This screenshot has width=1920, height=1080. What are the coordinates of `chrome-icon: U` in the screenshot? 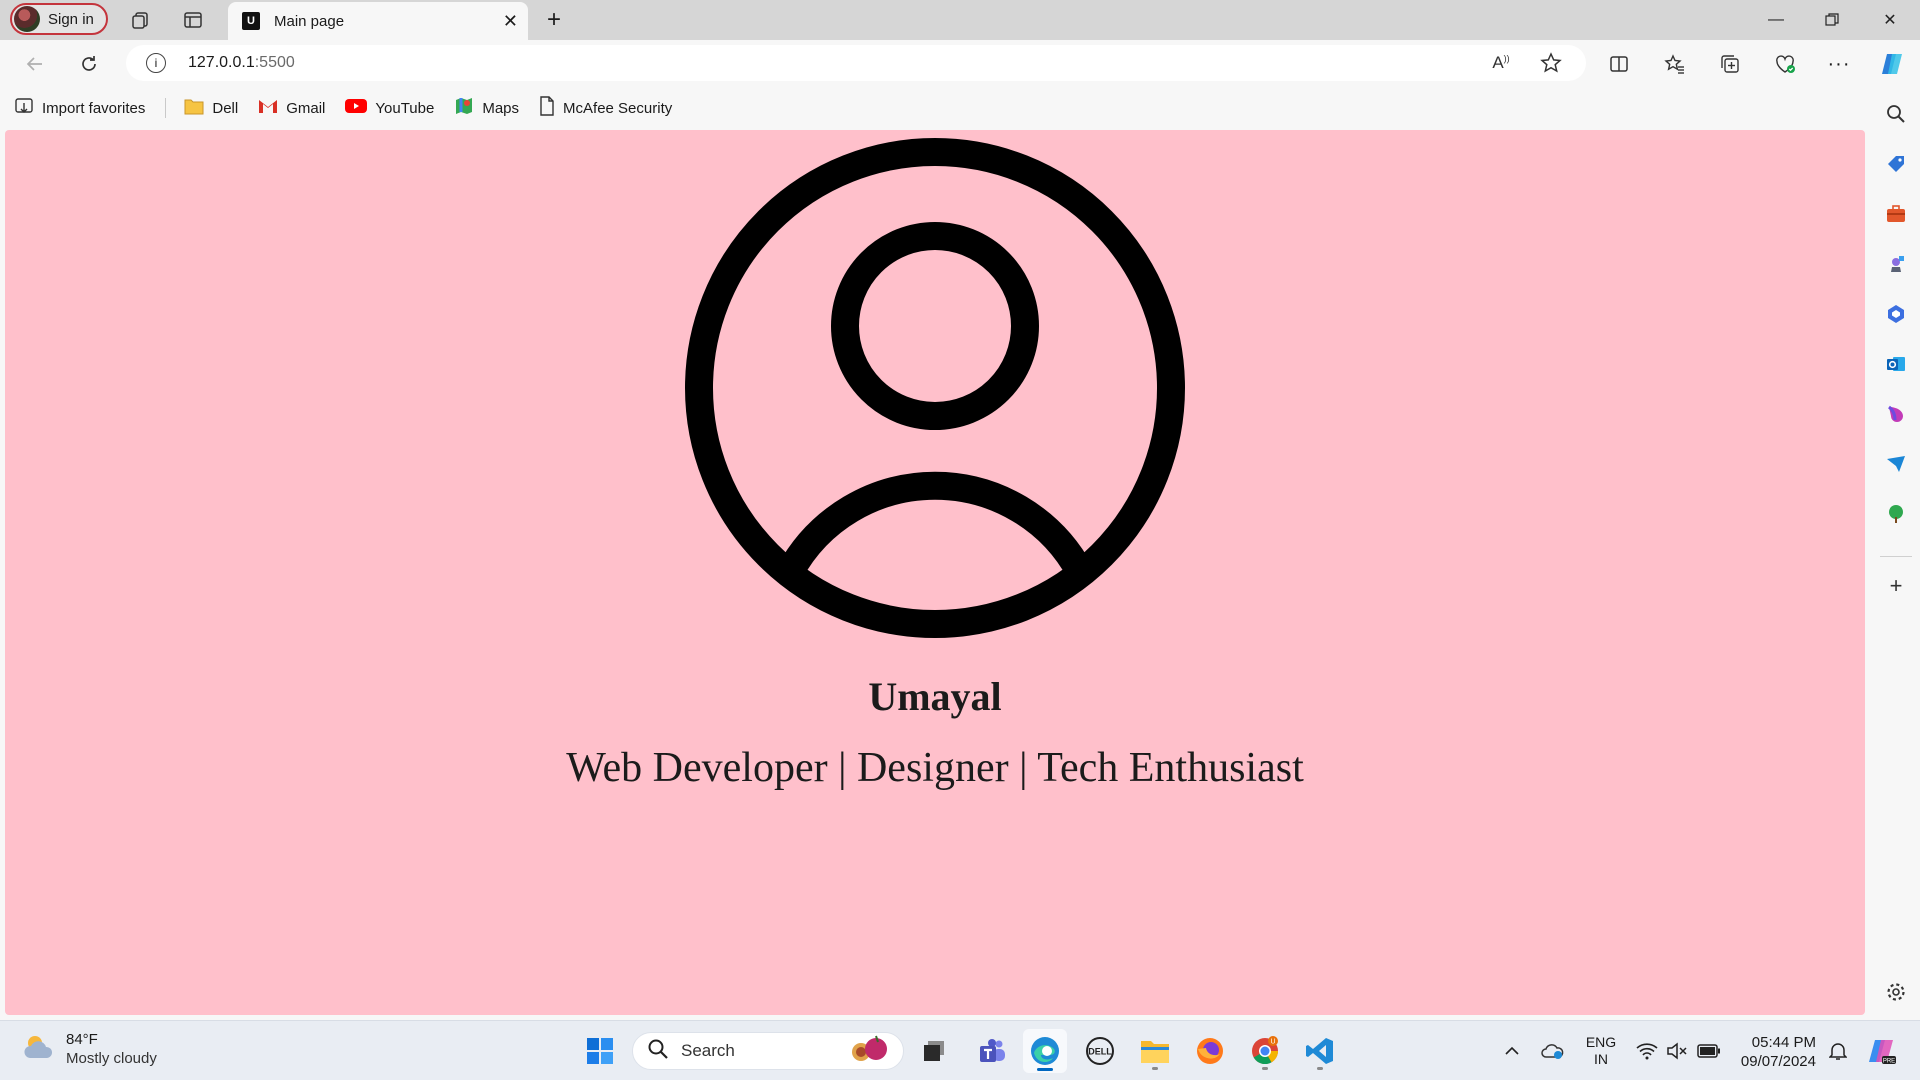 It's located at (1265, 1051).